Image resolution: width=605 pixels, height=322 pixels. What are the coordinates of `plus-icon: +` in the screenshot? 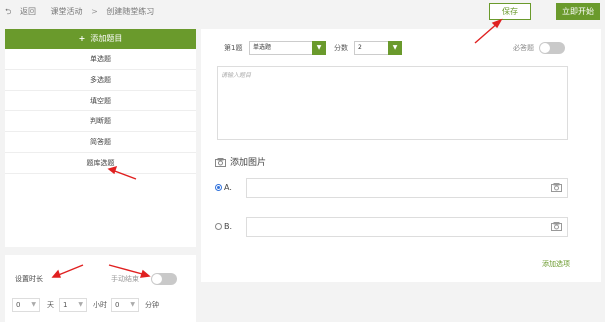 It's located at (82, 38).